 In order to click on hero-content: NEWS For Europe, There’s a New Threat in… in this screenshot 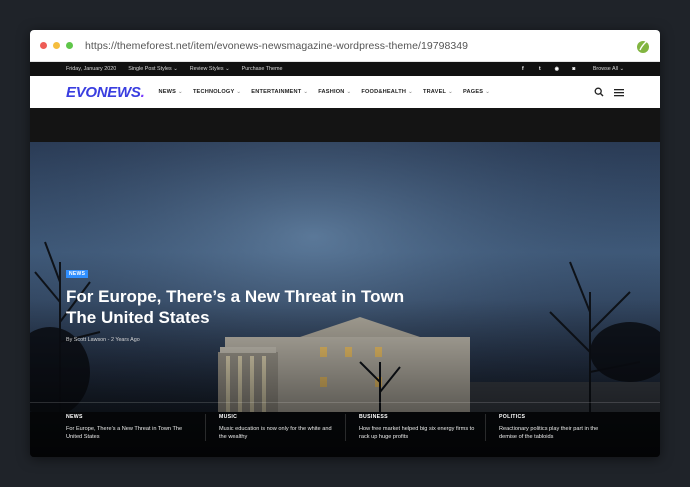, I will do `click(246, 302)`.